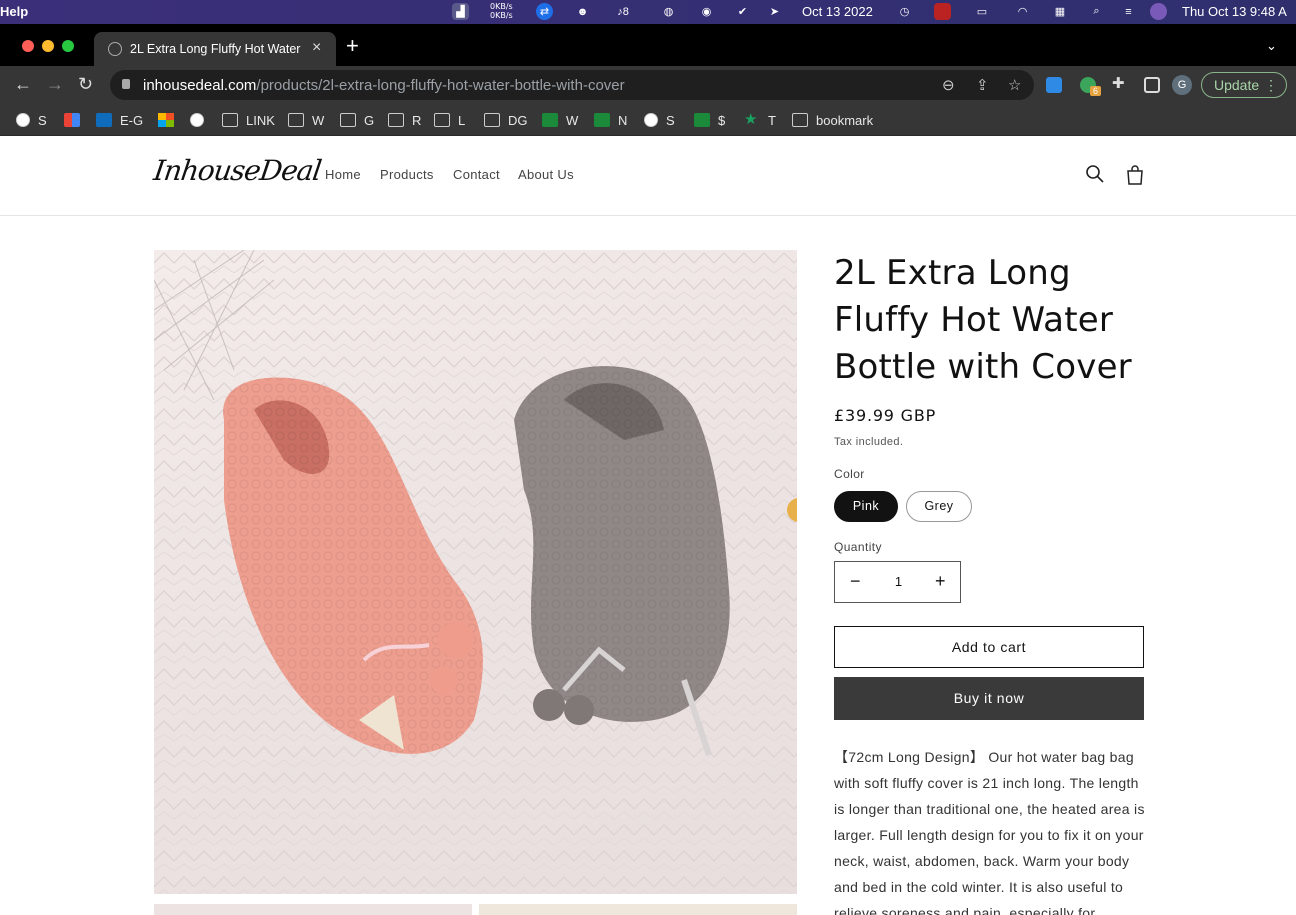 Image resolution: width=1296 pixels, height=915 pixels. What do you see at coordinates (582, 11) in the screenshot?
I see `cat-icon: ☻` at bounding box center [582, 11].